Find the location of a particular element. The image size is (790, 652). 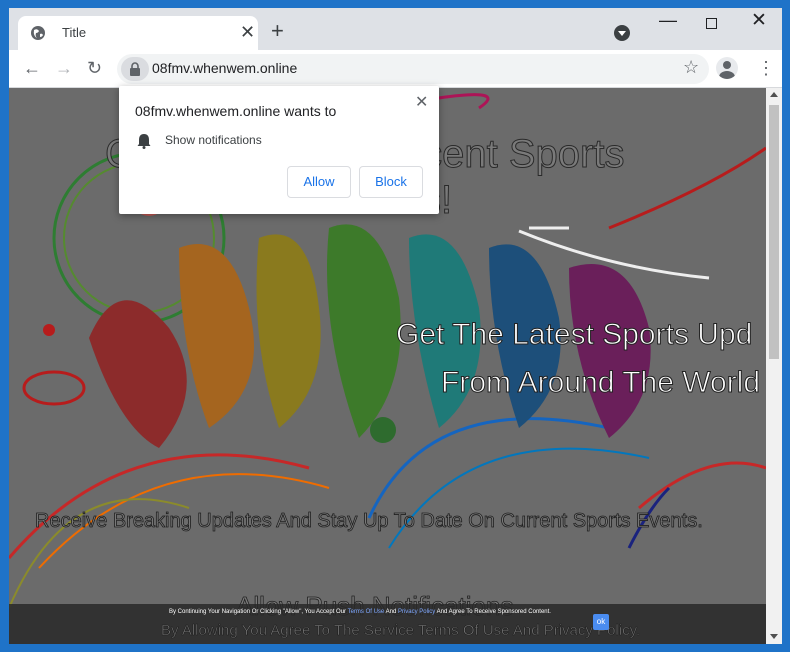

browser-toolbar: ← → ↻ 08fmv.whenwem.online ☆ ⋮ is located at coordinates (395, 69).